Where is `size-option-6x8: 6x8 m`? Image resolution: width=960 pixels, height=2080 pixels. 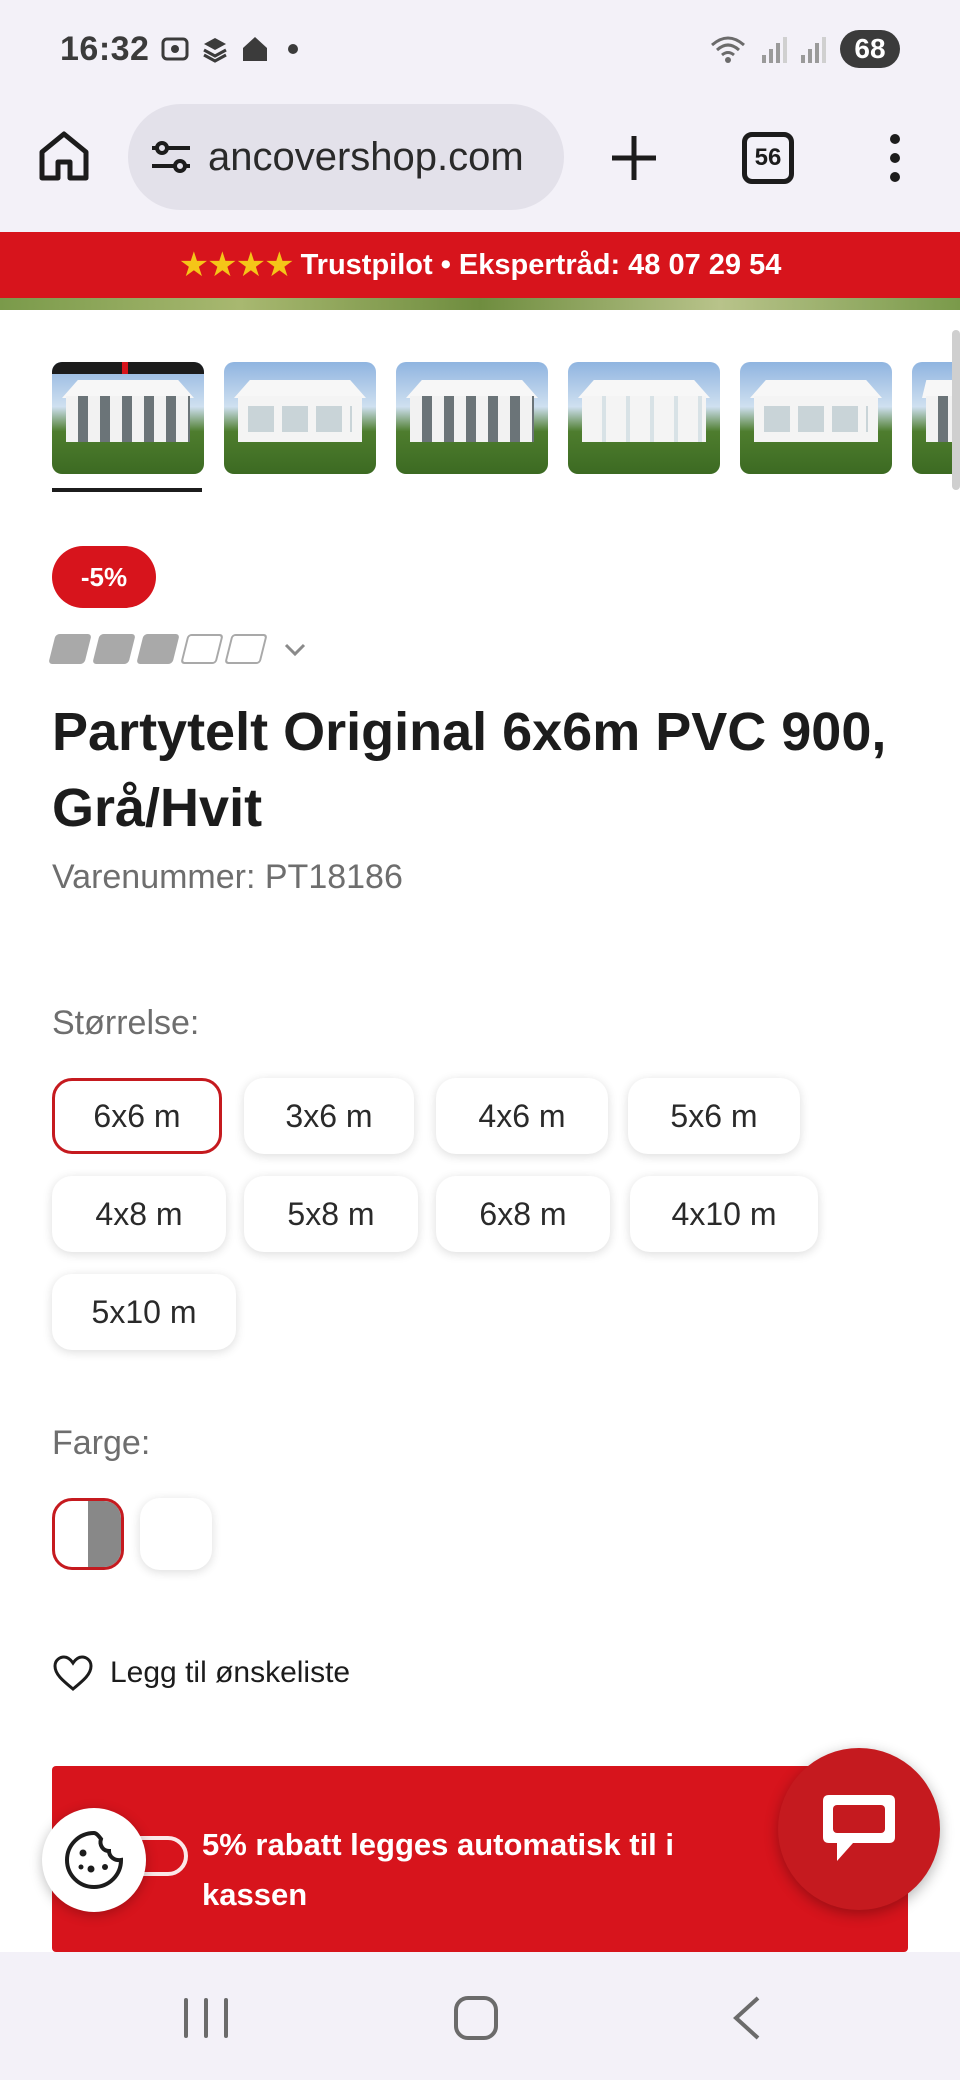
size-option-6x8: 6x8 m is located at coordinates (523, 1214).